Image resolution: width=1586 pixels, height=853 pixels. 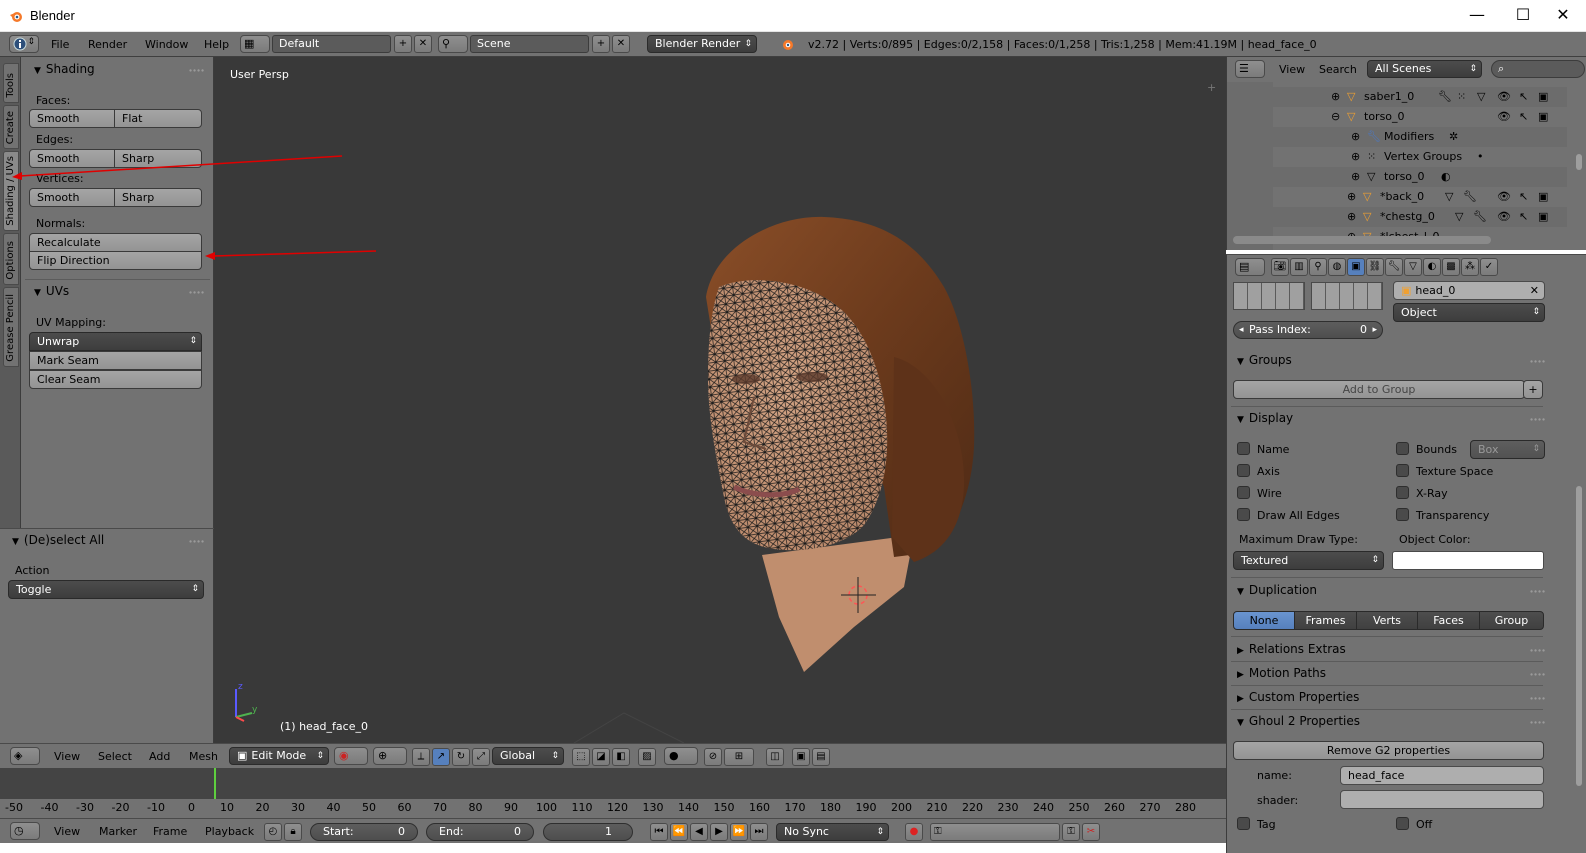 What do you see at coordinates (1469, 290) in the screenshot?
I see `object-name-field: ▣ head_0 ✕` at bounding box center [1469, 290].